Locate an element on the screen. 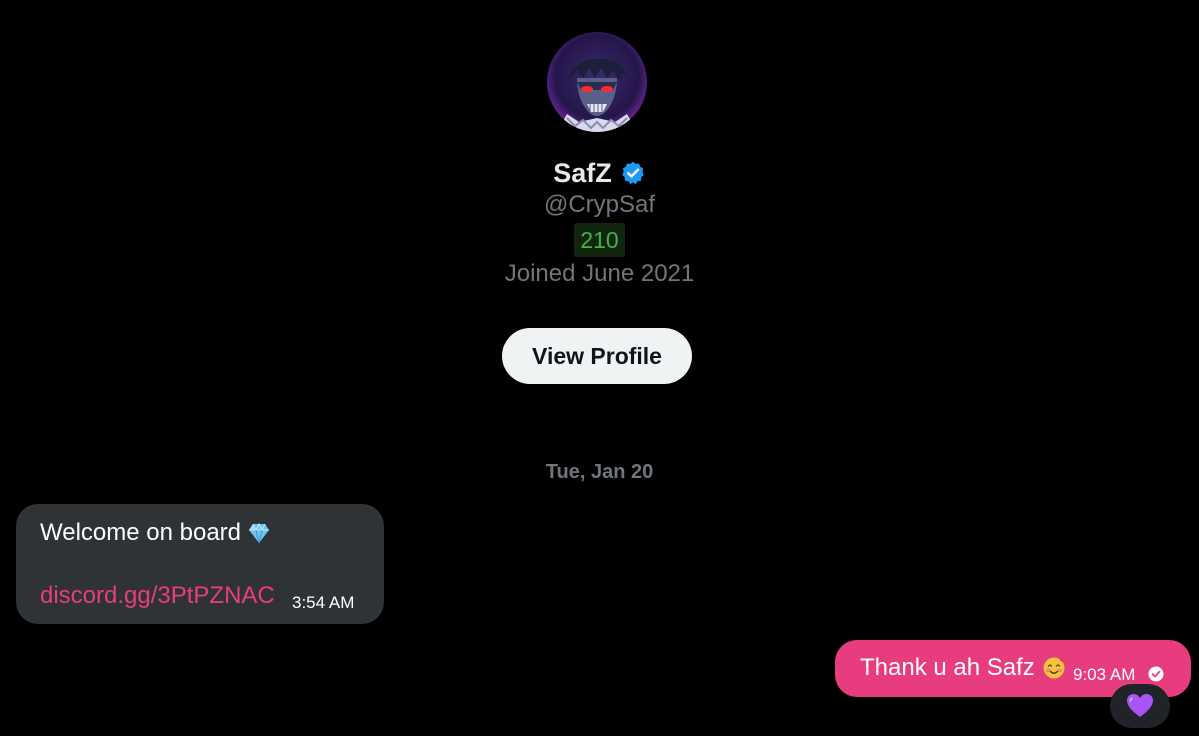 This screenshot has height=736, width=1199. profile-name-row: SafZ is located at coordinates (599, 173).